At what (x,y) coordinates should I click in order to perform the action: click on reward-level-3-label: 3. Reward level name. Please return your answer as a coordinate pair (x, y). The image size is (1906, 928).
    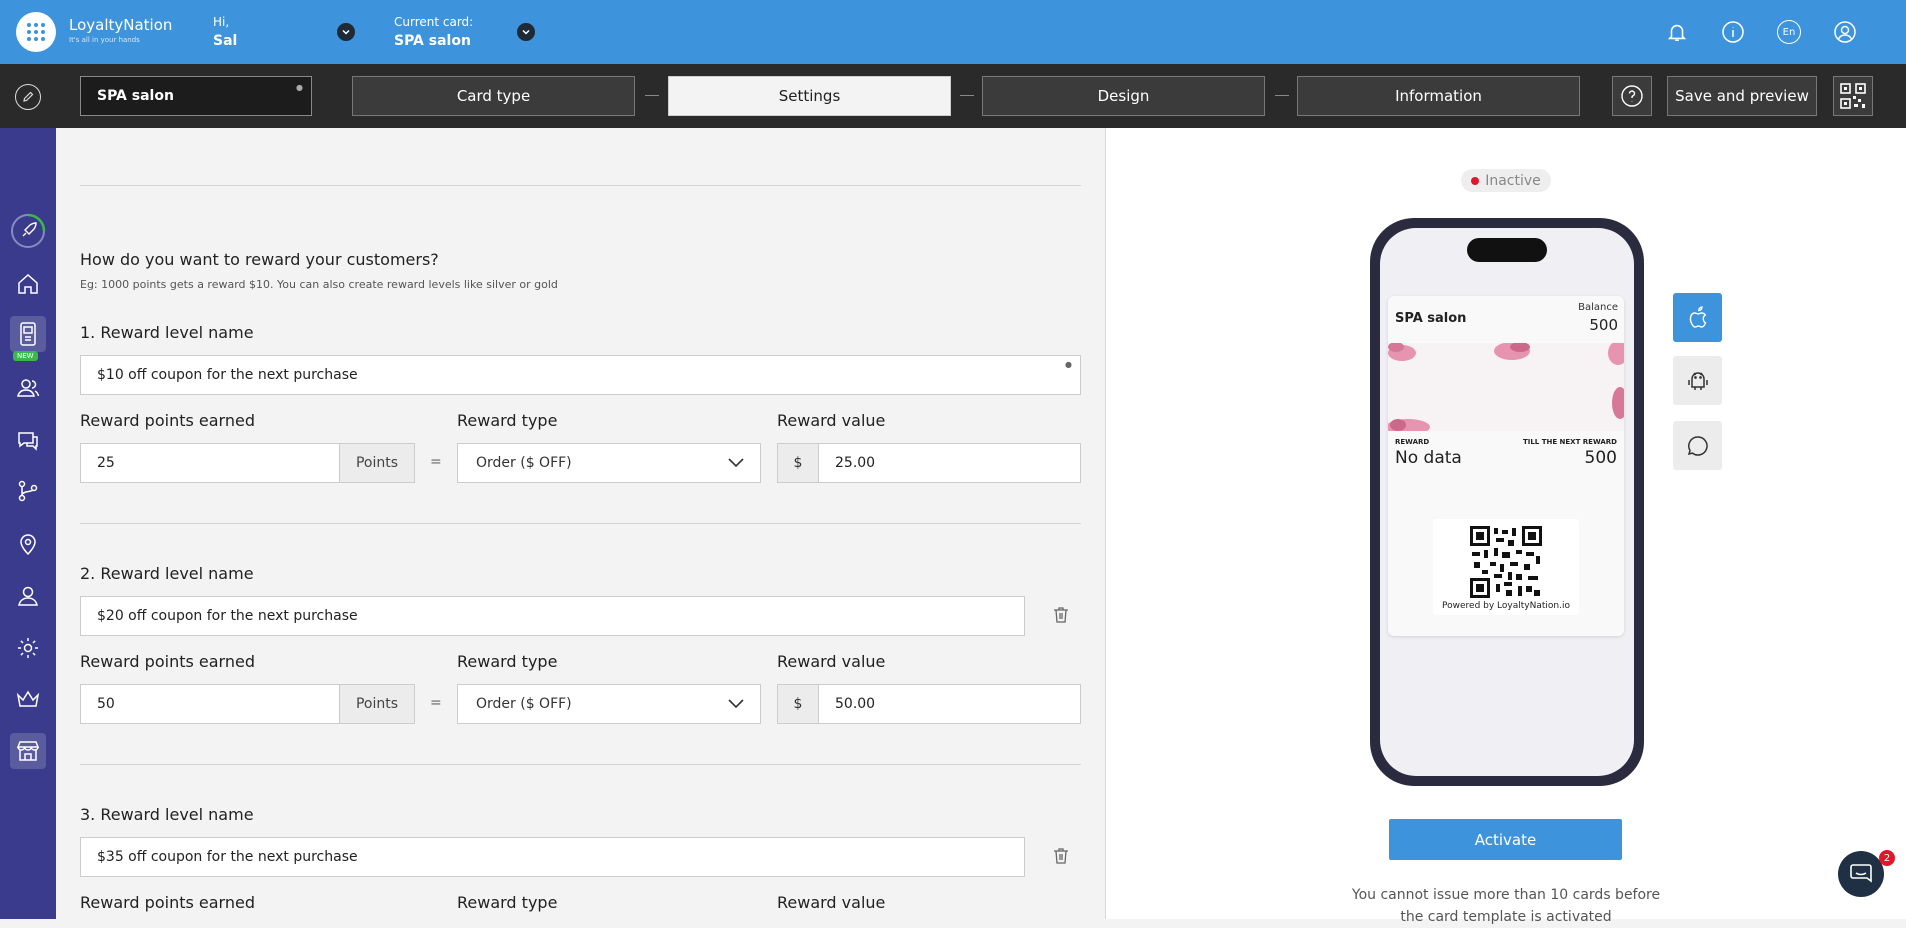
    Looking at the image, I should click on (167, 814).